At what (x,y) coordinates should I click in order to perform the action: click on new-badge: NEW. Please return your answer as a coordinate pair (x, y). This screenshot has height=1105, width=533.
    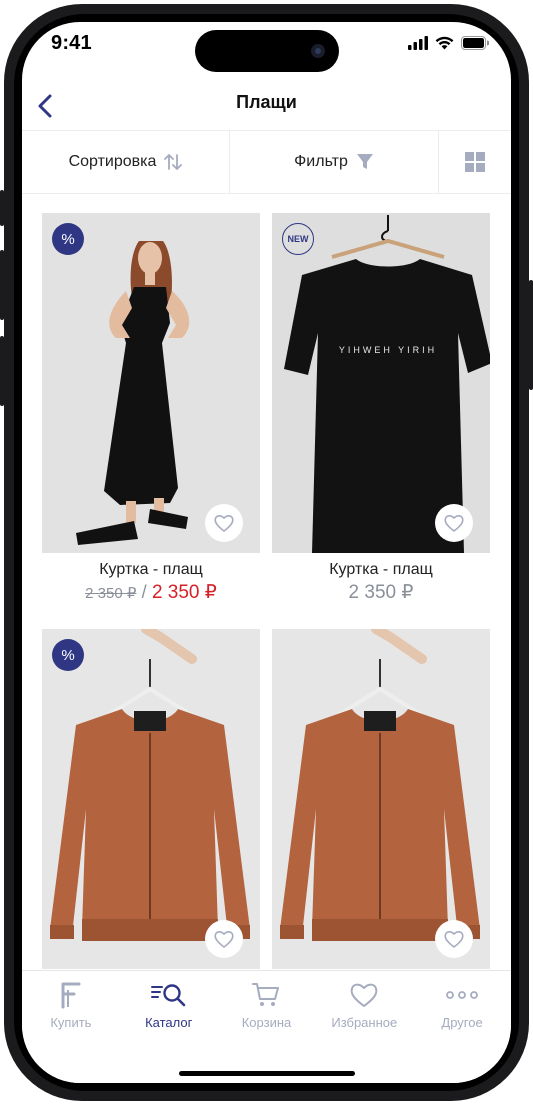
    Looking at the image, I should click on (298, 239).